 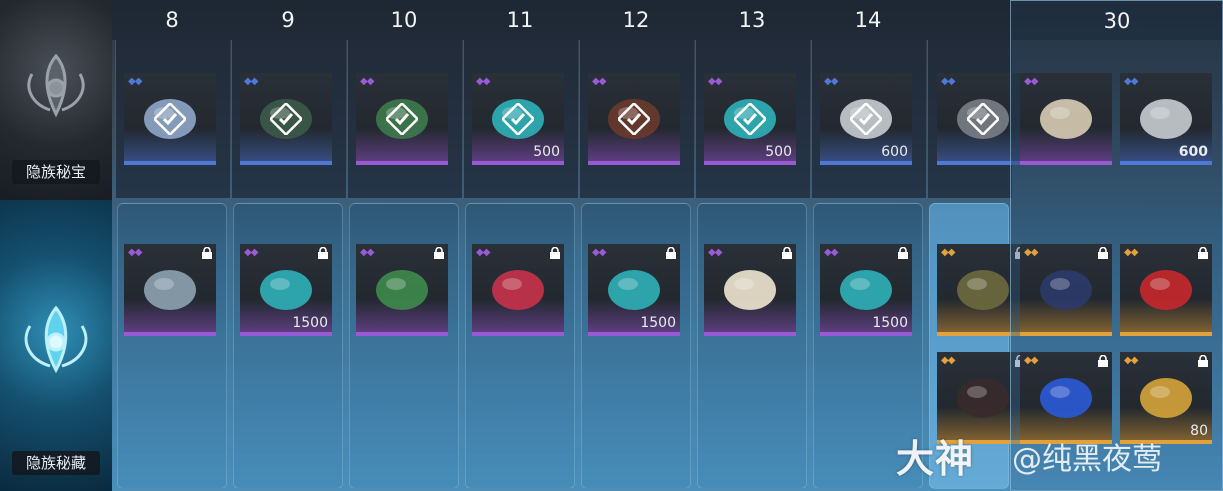 I want to click on treasure-chest-icon, so click(x=402, y=290).